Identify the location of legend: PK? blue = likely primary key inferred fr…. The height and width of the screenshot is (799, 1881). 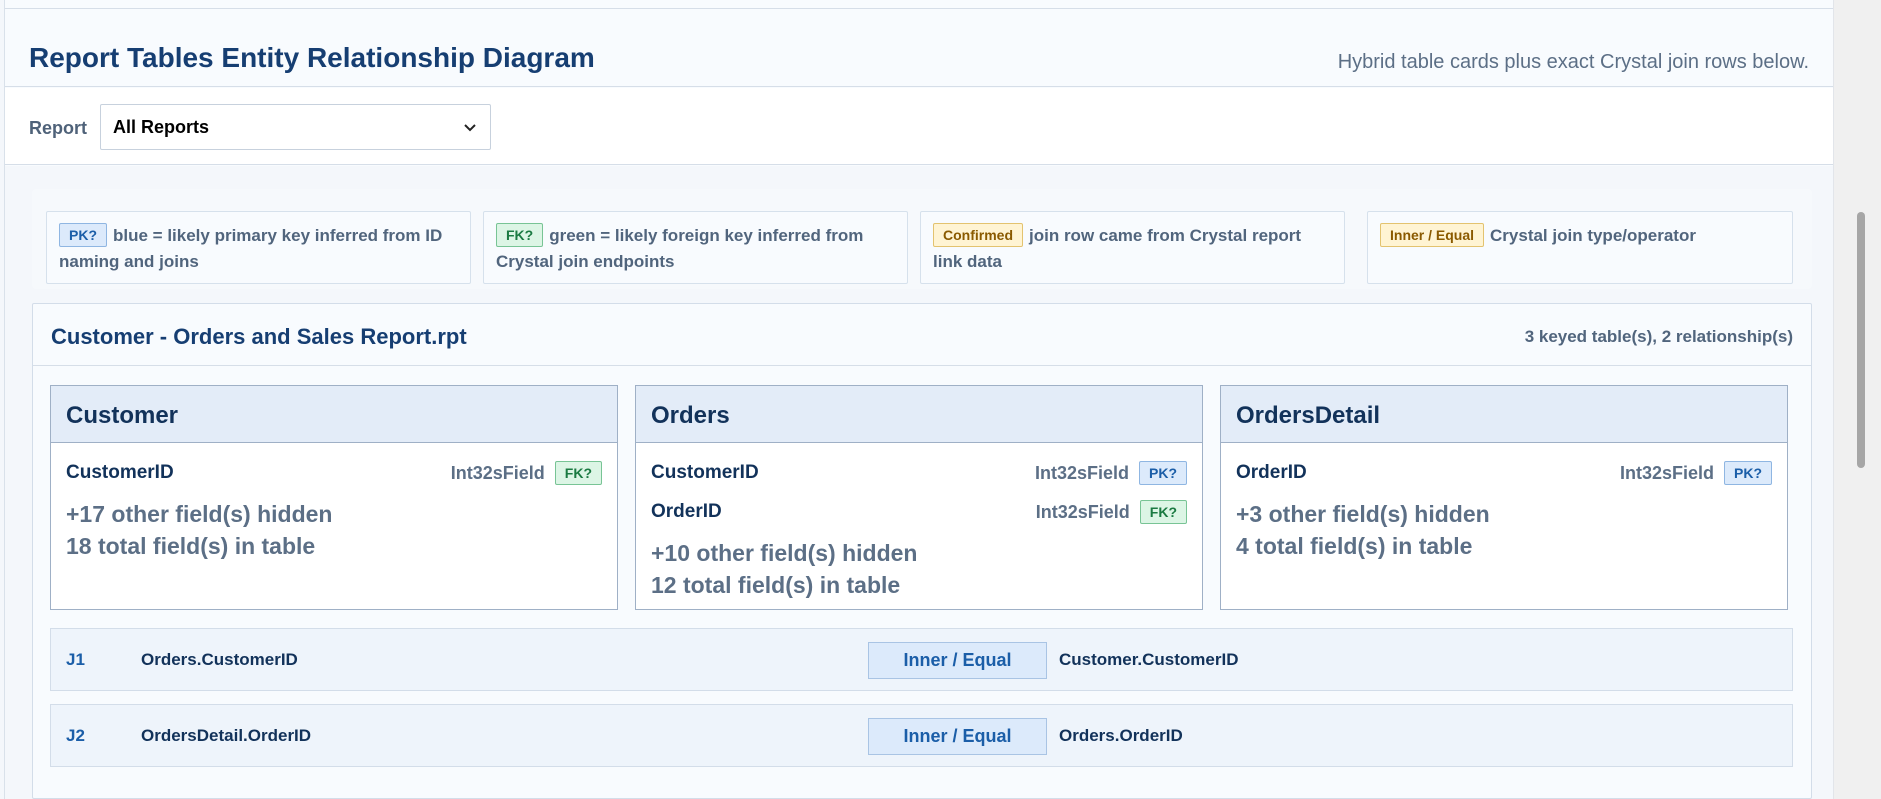
(922, 239).